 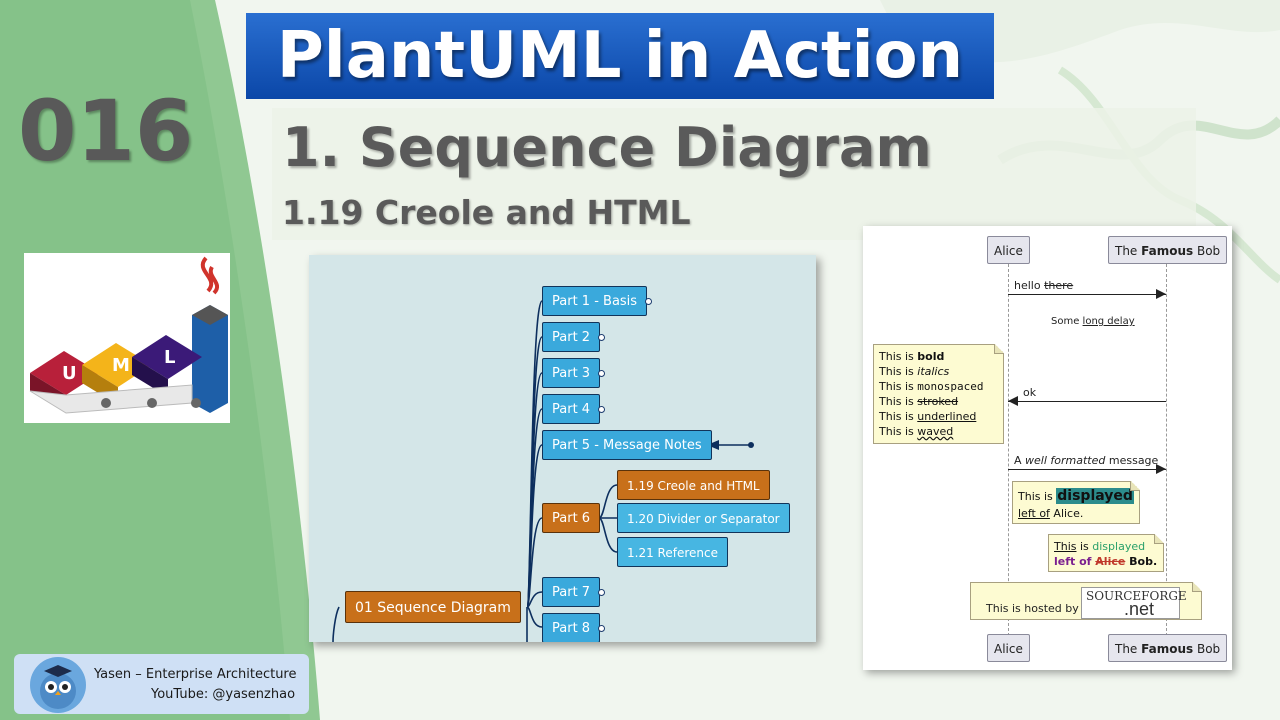 I want to click on mindmap-node-part-8: Part 8, so click(x=571, y=627).